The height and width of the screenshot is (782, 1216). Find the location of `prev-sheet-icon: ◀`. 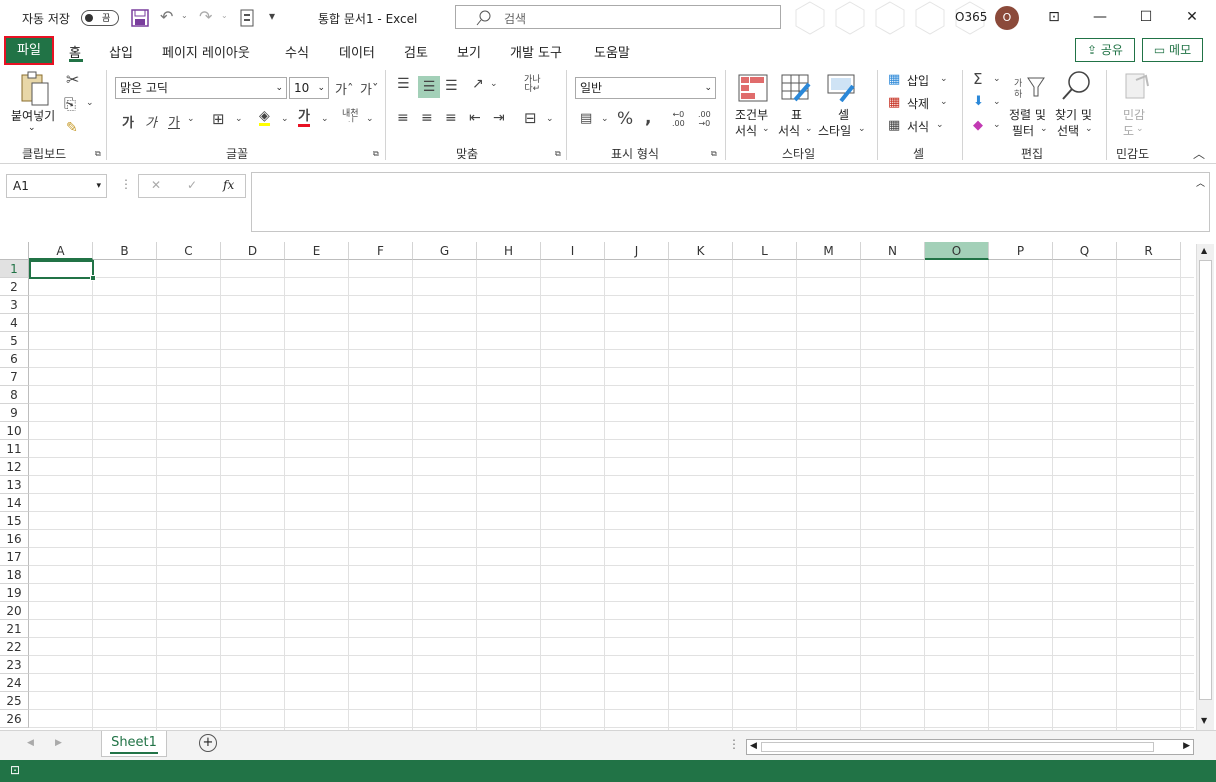

prev-sheet-icon: ◀ is located at coordinates (30, 743).